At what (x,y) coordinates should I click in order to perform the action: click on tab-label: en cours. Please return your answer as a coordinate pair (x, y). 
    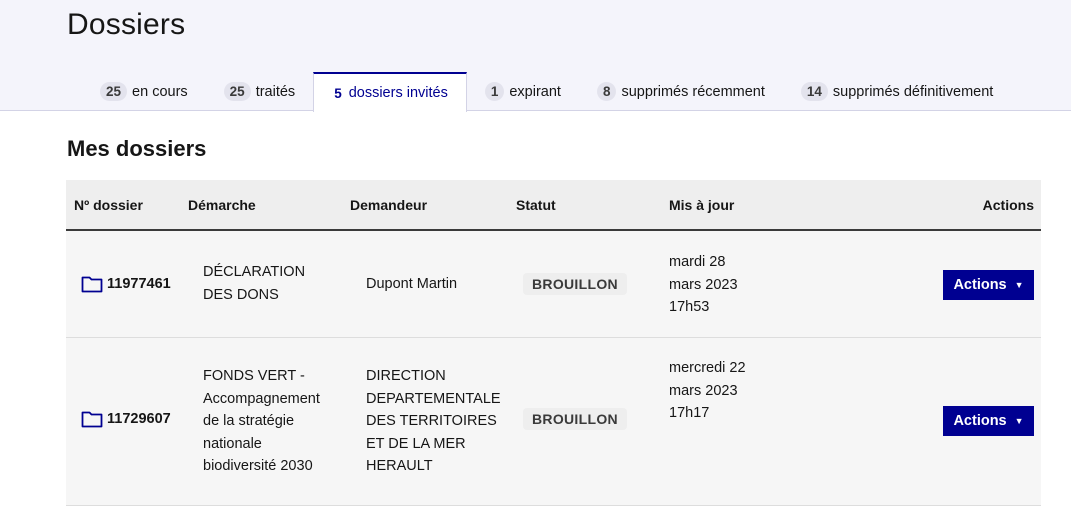
    Looking at the image, I should click on (160, 91).